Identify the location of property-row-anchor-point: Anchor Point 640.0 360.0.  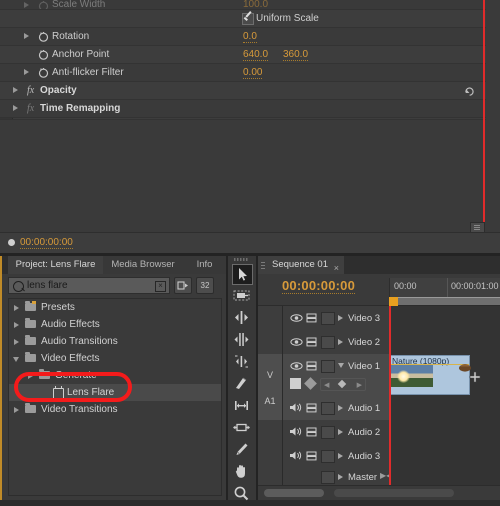
(243, 55).